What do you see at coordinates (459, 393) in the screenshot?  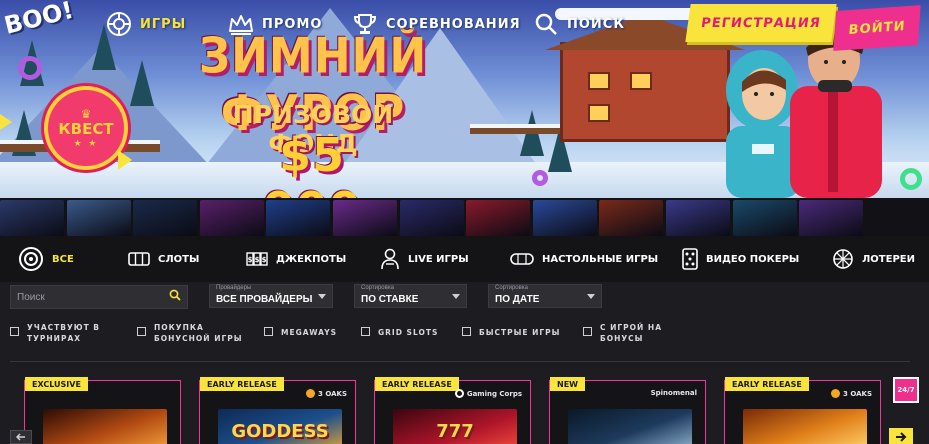 I see `gaming-corps-icon` at bounding box center [459, 393].